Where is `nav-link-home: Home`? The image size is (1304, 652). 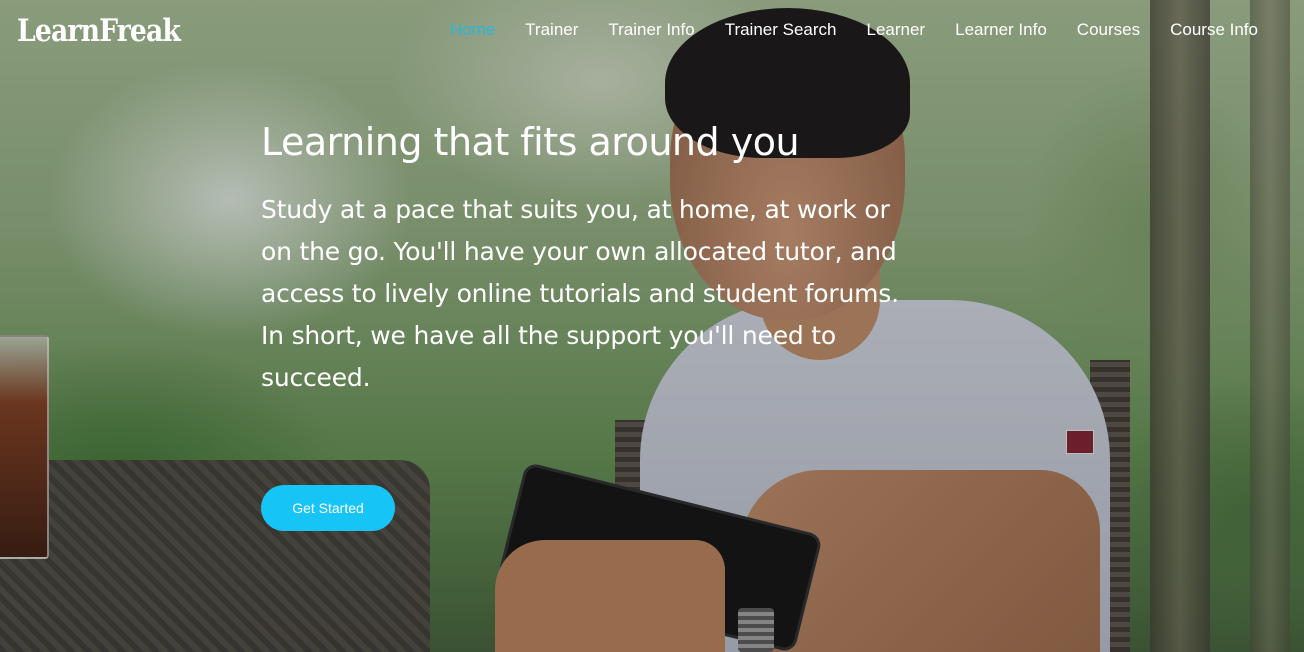
nav-link-home: Home is located at coordinates (472, 29).